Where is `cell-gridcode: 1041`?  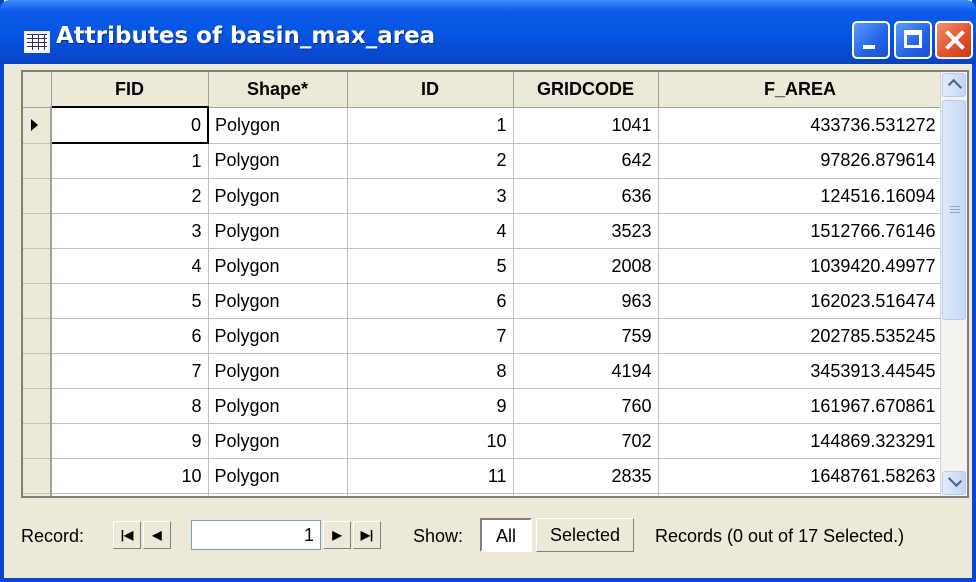
cell-gridcode: 1041 is located at coordinates (586, 125).